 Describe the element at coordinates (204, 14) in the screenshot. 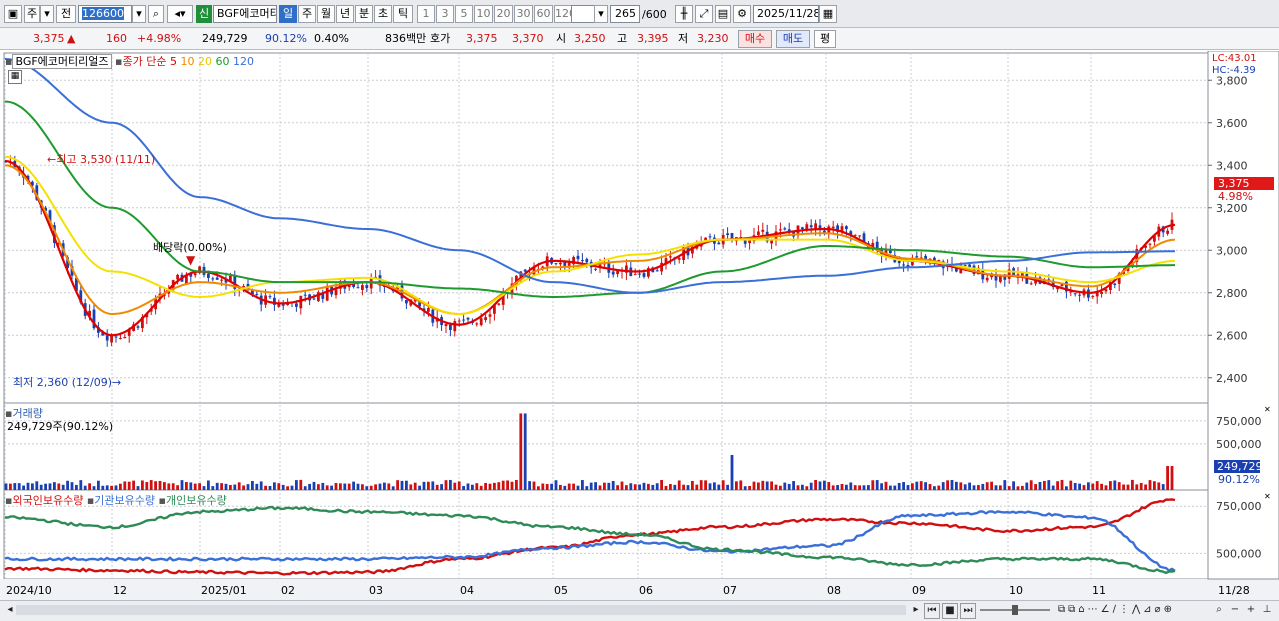

I see `new-button: 신` at that location.